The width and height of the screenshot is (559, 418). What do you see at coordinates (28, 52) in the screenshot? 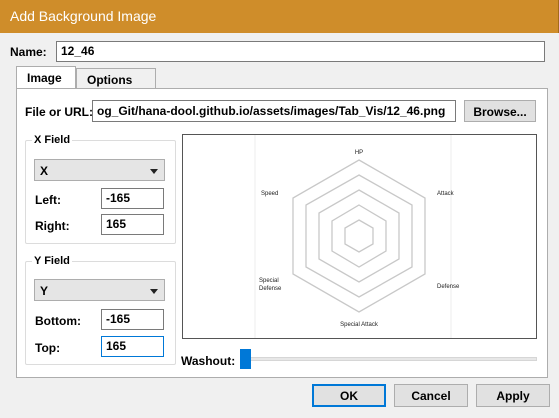
I see `name-label: Name:` at bounding box center [28, 52].